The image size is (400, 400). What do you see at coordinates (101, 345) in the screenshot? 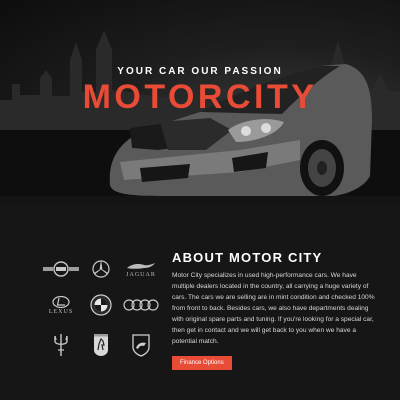
I see `ferrari-logo-icon` at bounding box center [101, 345].